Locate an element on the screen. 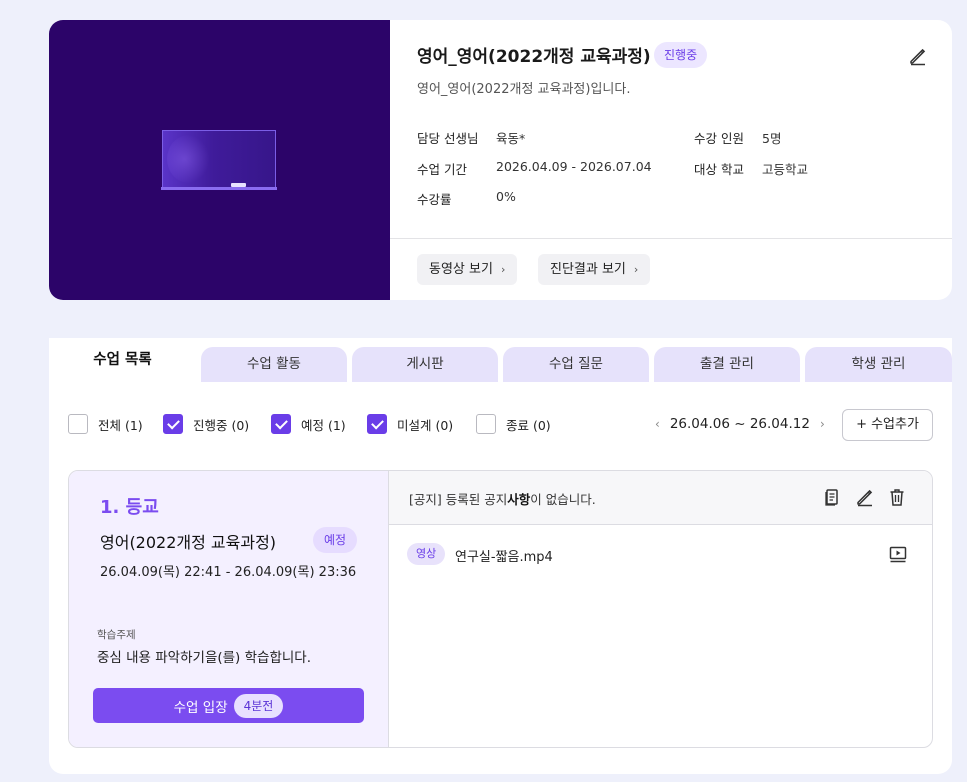 Image resolution: width=967 pixels, height=782 pixels. blackboard-ledge is located at coordinates (219, 188).